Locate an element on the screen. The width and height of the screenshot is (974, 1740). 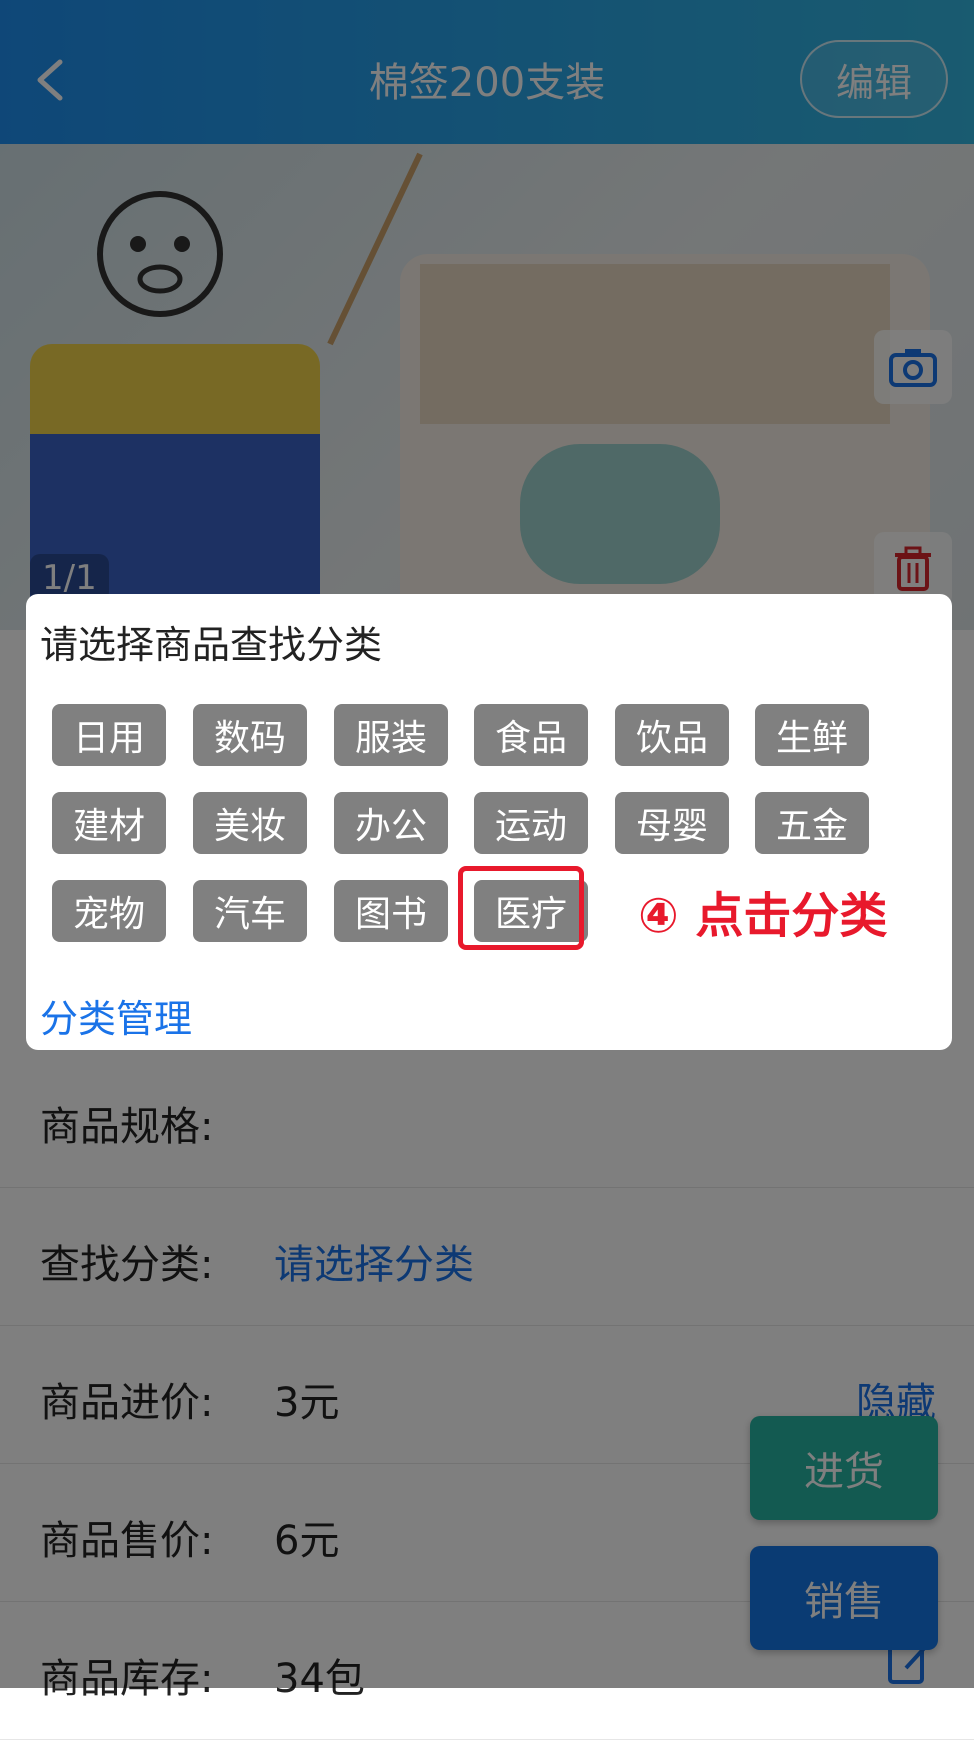
dialog-title: 请选择商品查找分类 is located at coordinates (211, 645).